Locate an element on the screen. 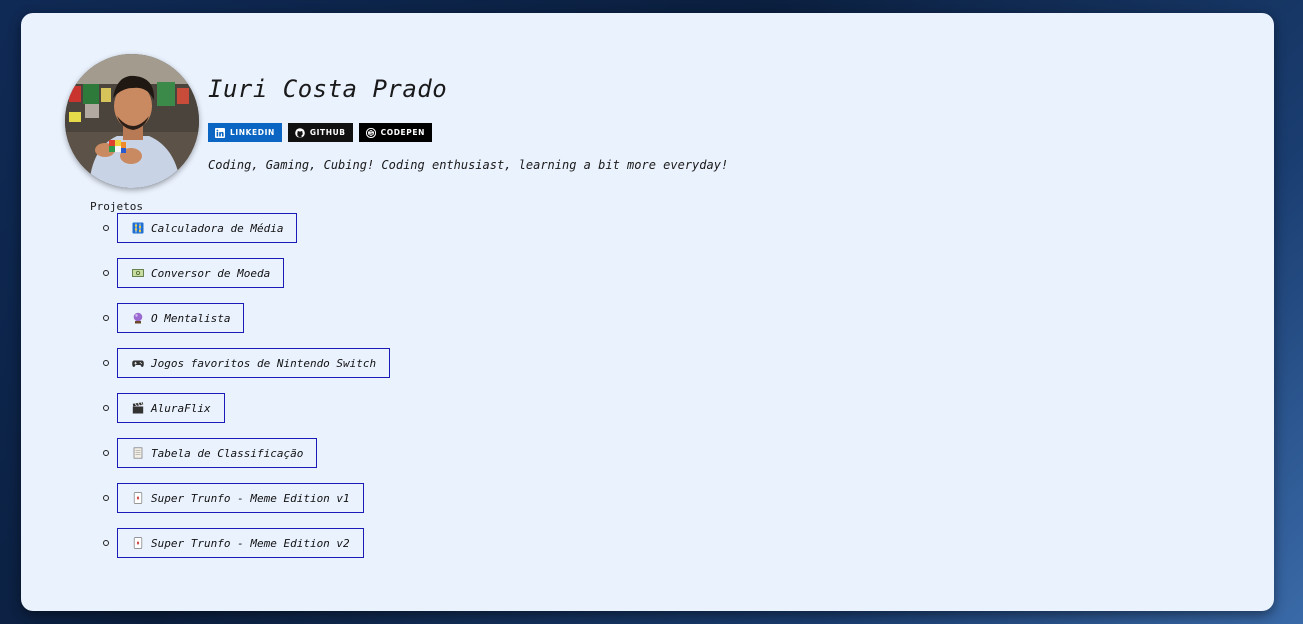 Image resolution: width=1303 pixels, height=624 pixels. banknote-icon is located at coordinates (138, 273).